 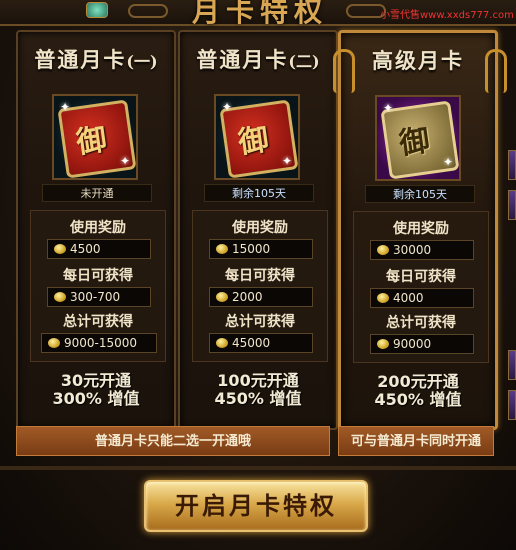 I want to click on card-title: 普通月卡(一), so click(x=96, y=59).